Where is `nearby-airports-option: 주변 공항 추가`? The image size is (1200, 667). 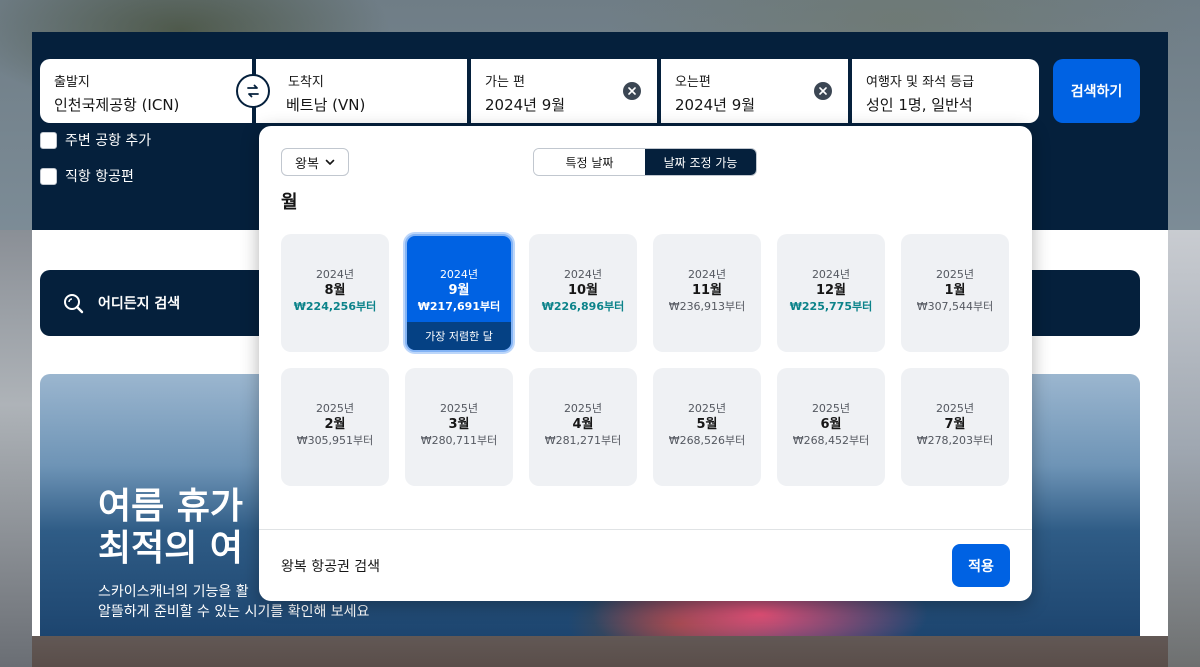 nearby-airports-option: 주변 공항 추가 is located at coordinates (95, 140).